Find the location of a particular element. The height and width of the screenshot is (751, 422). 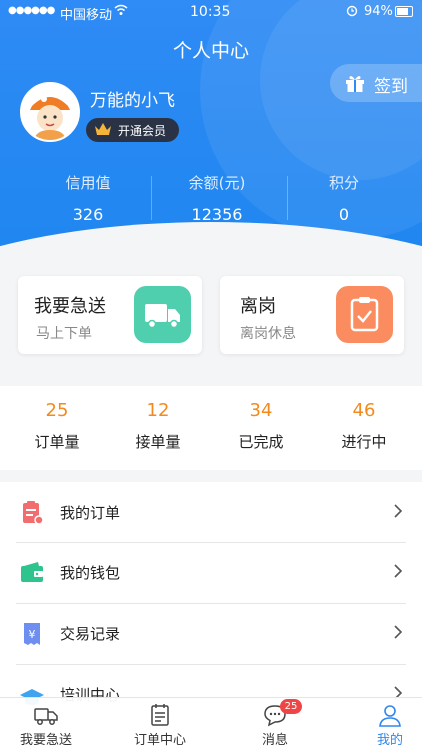

tab-bar: 我要急送 订单中心 25 消息 我的 is located at coordinates (211, 724).